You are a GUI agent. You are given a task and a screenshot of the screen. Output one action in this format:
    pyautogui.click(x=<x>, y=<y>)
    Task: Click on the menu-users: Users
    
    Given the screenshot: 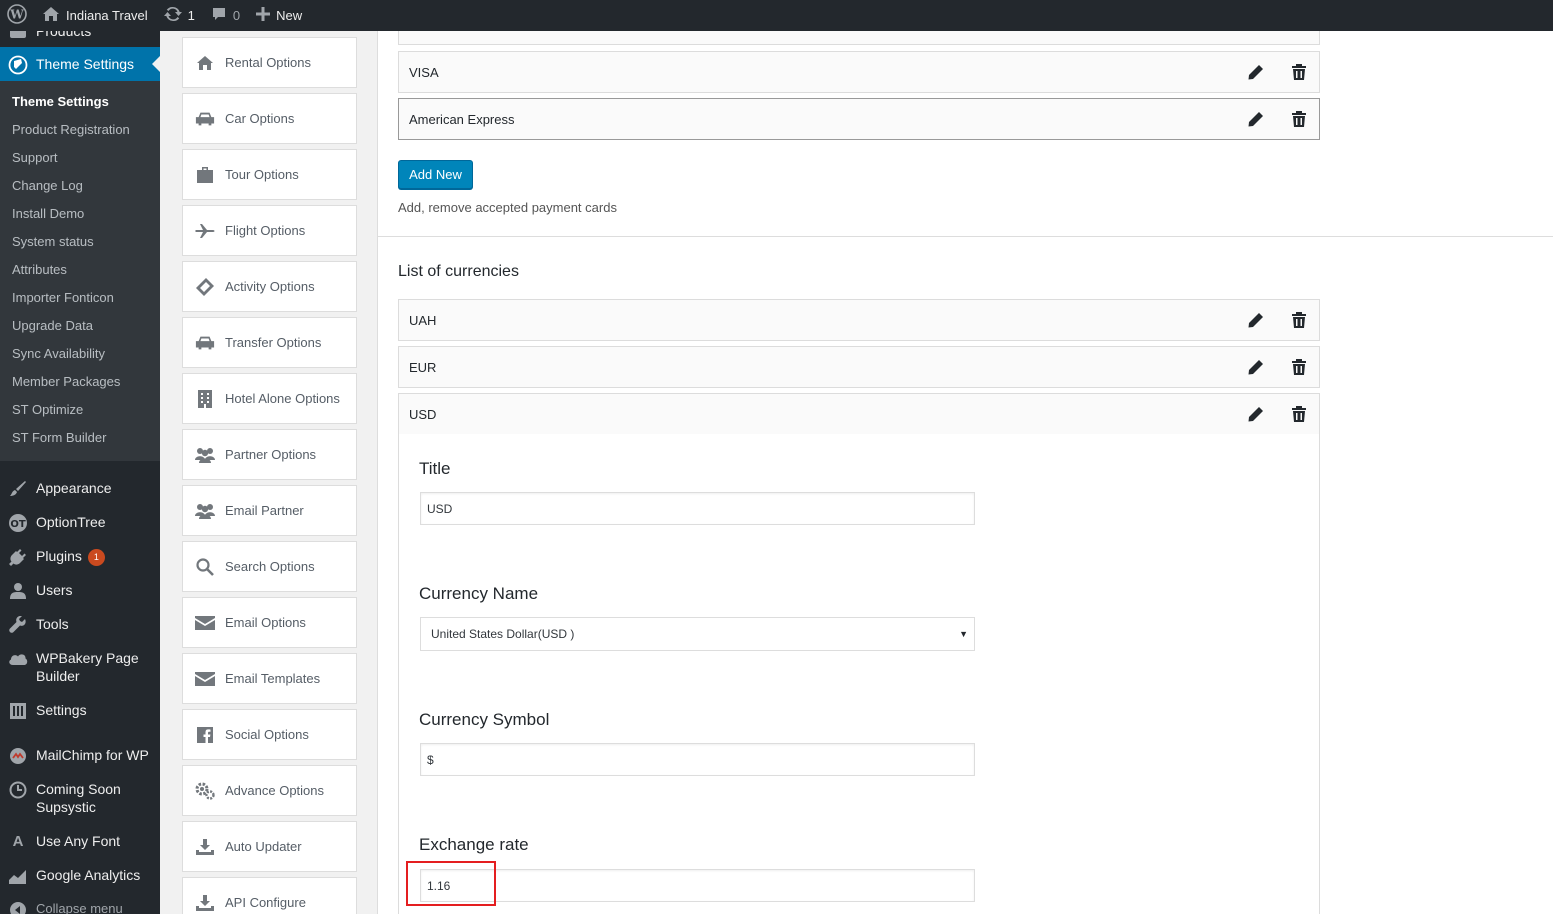 What is the action you would take?
    pyautogui.click(x=80, y=590)
    